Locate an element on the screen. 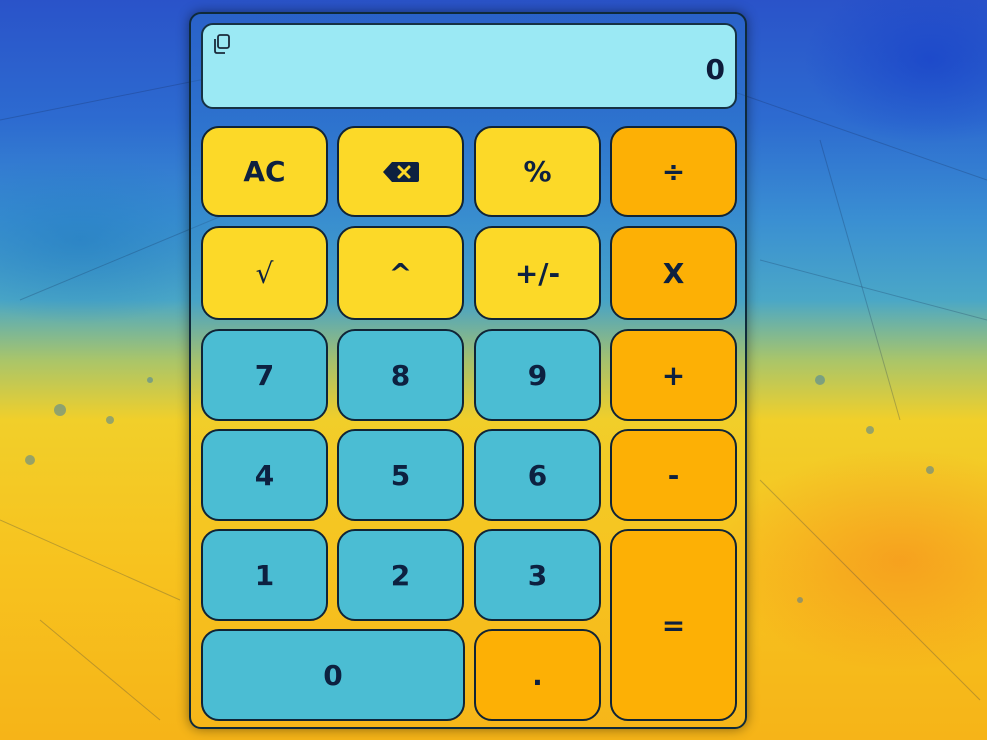  digit-9-button: 9 is located at coordinates (537, 375).